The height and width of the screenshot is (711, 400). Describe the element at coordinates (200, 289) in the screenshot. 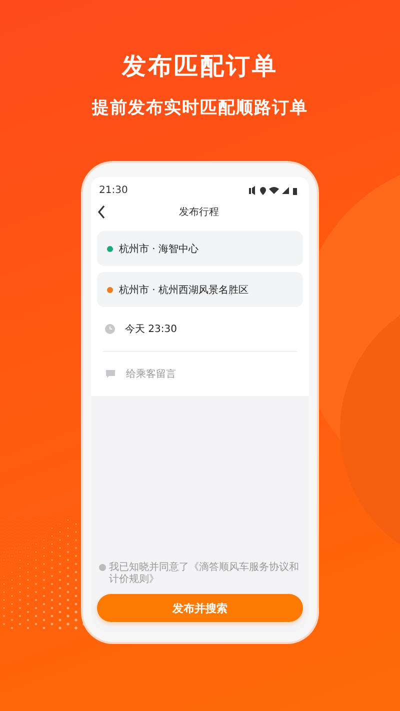

I see `location-field: 杭州市 · 杭州西湖风景名胜区` at that location.